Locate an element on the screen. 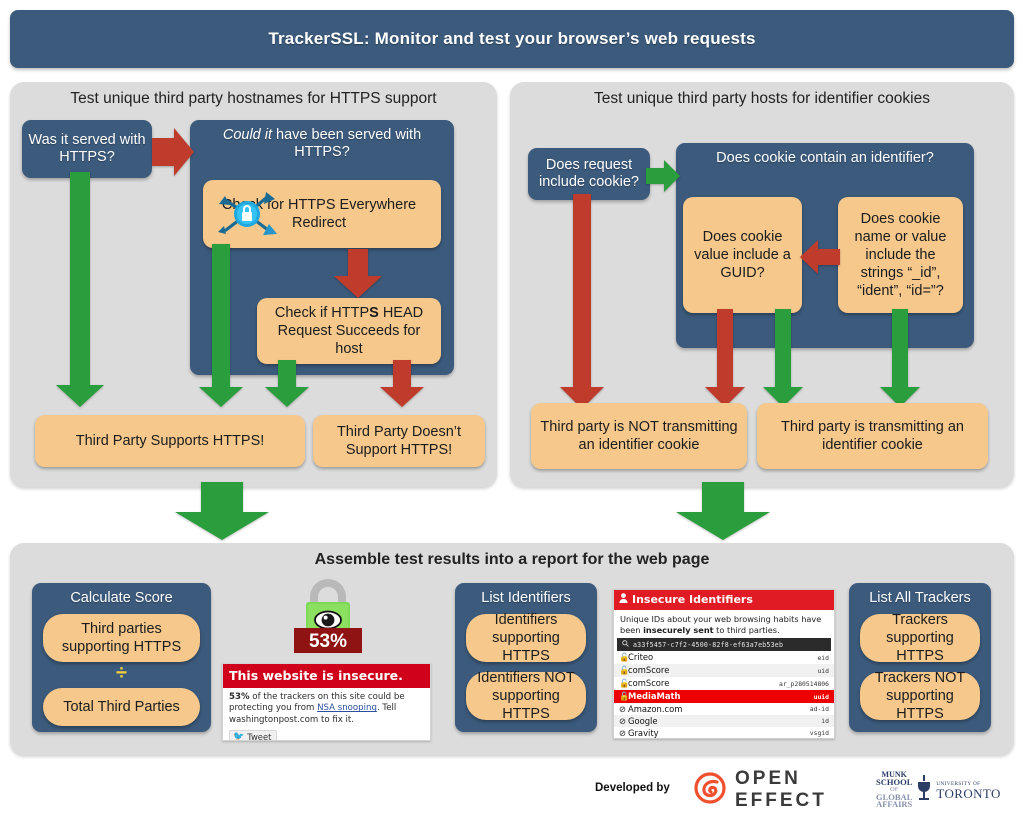 Image resolution: width=1024 pixels, height=819 pixels. box-request-cookie-label: Does request include cookie? is located at coordinates (589, 173).